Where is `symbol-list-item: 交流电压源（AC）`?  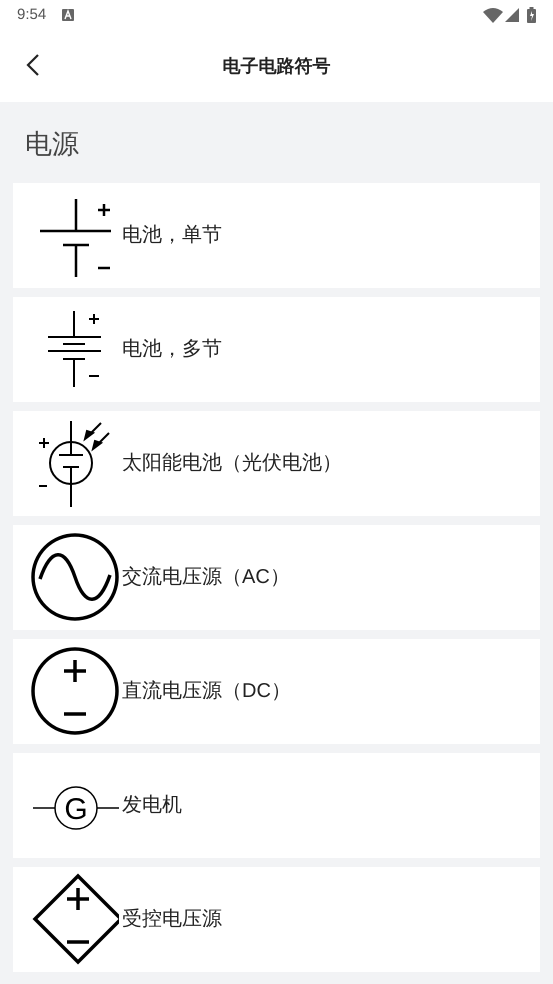
symbol-list-item: 交流电压源（AC） is located at coordinates (276, 577).